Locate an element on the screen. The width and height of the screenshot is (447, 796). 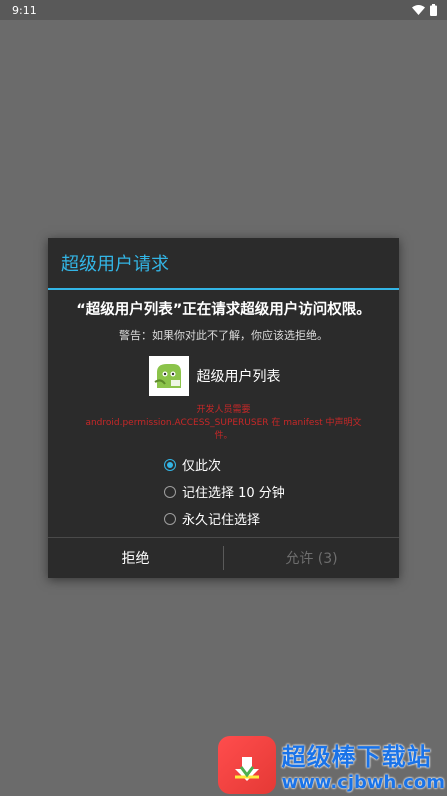
option-ten-minutes: 记住选择 10 分钟 is located at coordinates (281, 491).